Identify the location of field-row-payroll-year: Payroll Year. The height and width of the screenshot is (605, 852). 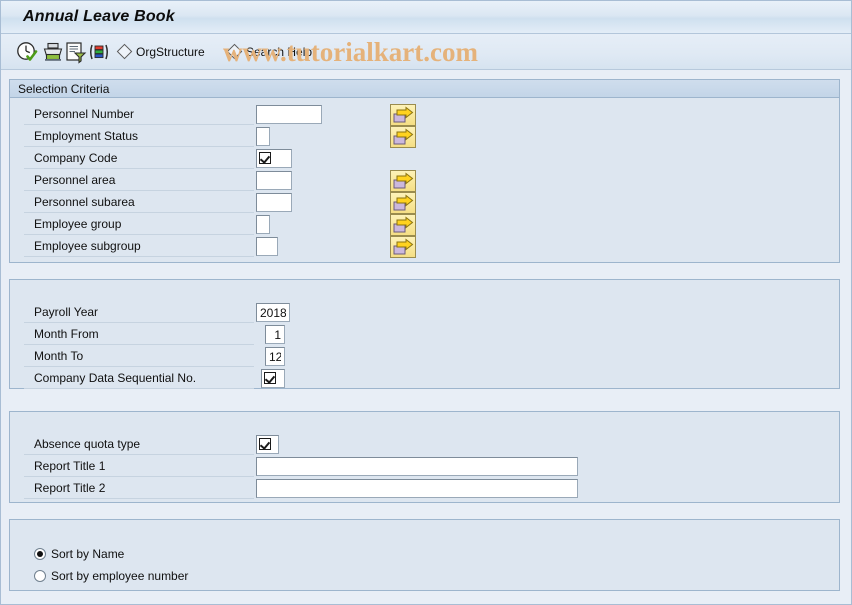
(424, 313).